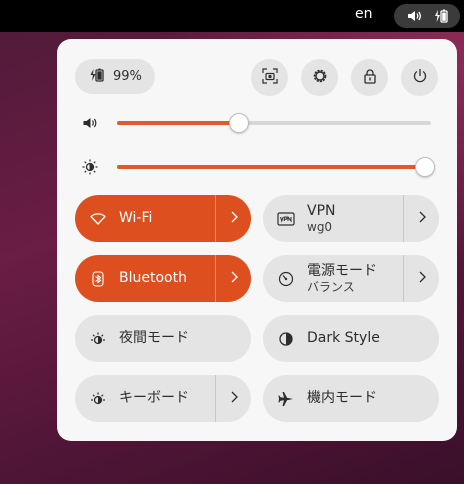 The height and width of the screenshot is (484, 464). I want to click on power-mode-toggle: 電源モード バランス, so click(351, 278).